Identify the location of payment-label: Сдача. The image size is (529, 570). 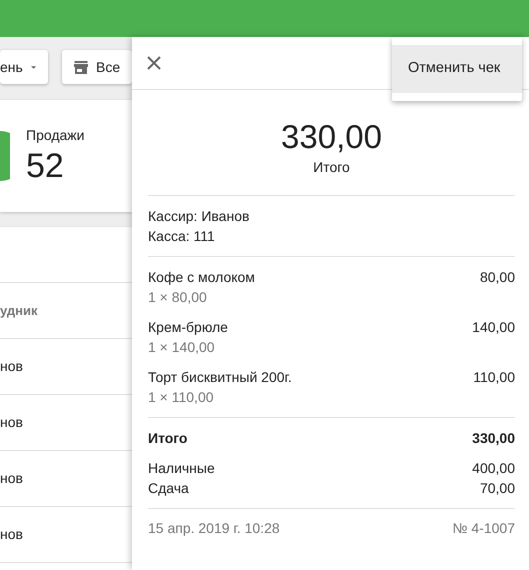
(168, 488).